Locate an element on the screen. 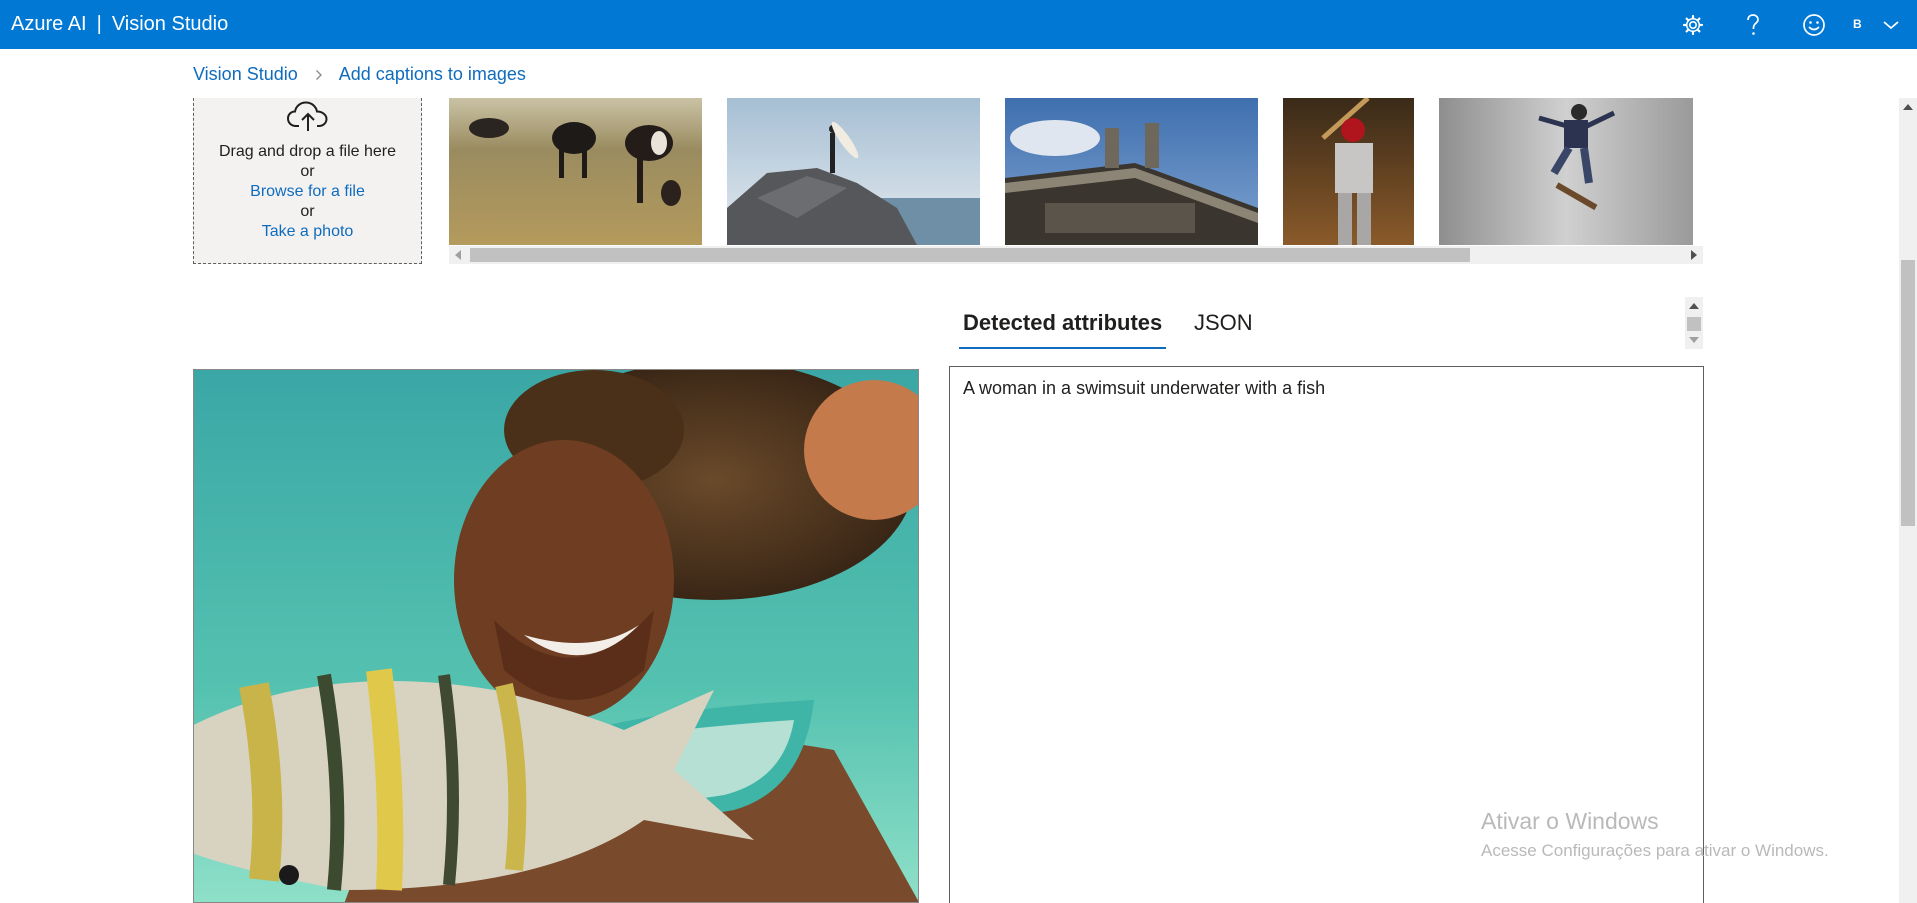 This screenshot has width=1917, height=903. app-name: Vision Studio is located at coordinates (170, 24).